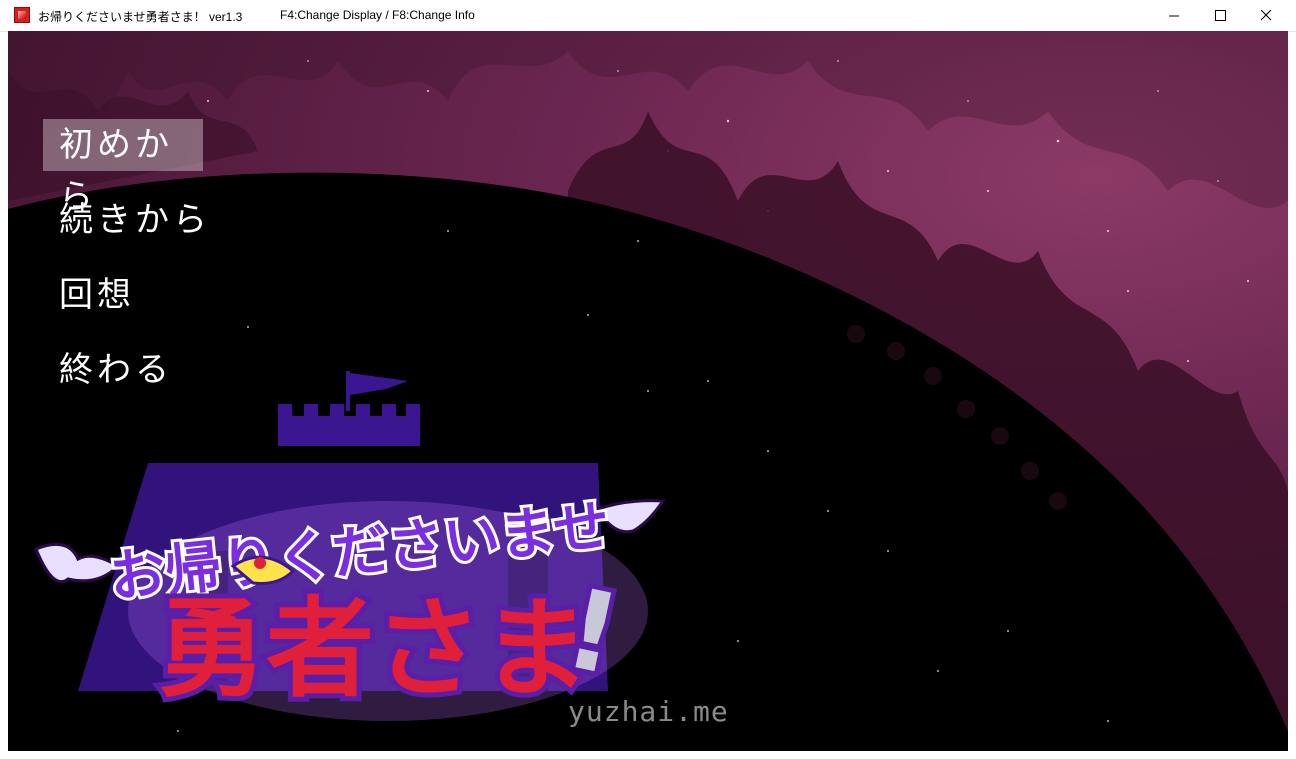  I want to click on menu-new-game: 初めから, so click(123, 168).